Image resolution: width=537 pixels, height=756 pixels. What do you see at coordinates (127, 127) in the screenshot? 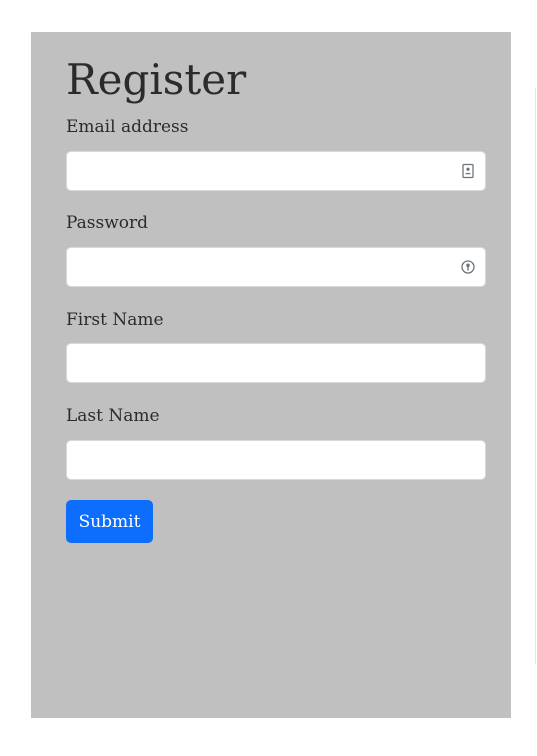
I see `email-label: Email address` at bounding box center [127, 127].